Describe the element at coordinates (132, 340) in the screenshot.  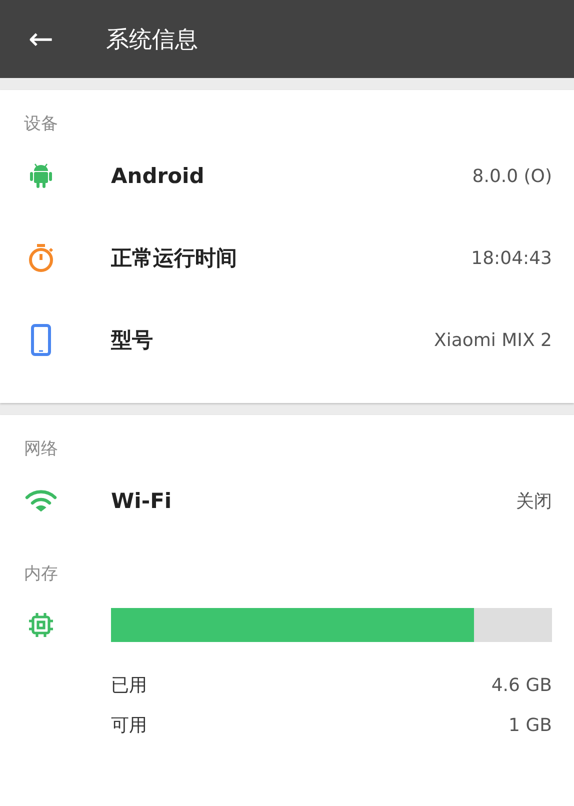
I see `info-label: 型号` at that location.